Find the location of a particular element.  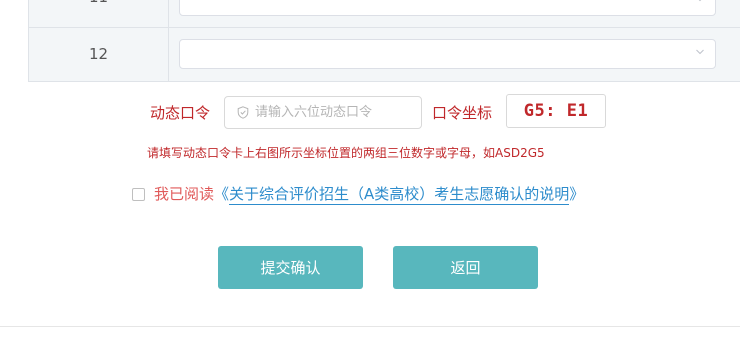

dynamic-code-input is located at coordinates (335, 112).